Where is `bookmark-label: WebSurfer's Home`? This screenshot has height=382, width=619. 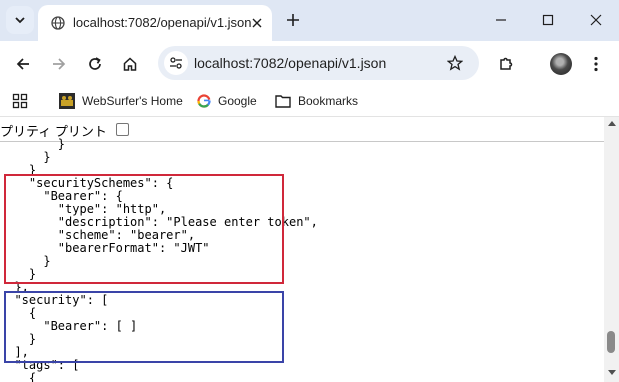
bookmark-label: WebSurfer's Home is located at coordinates (132, 101).